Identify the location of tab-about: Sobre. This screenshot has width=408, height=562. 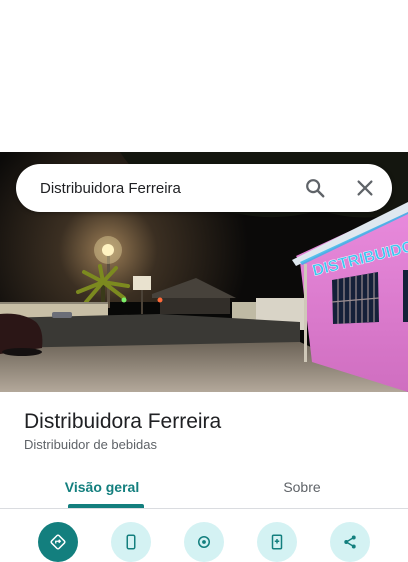
(302, 487).